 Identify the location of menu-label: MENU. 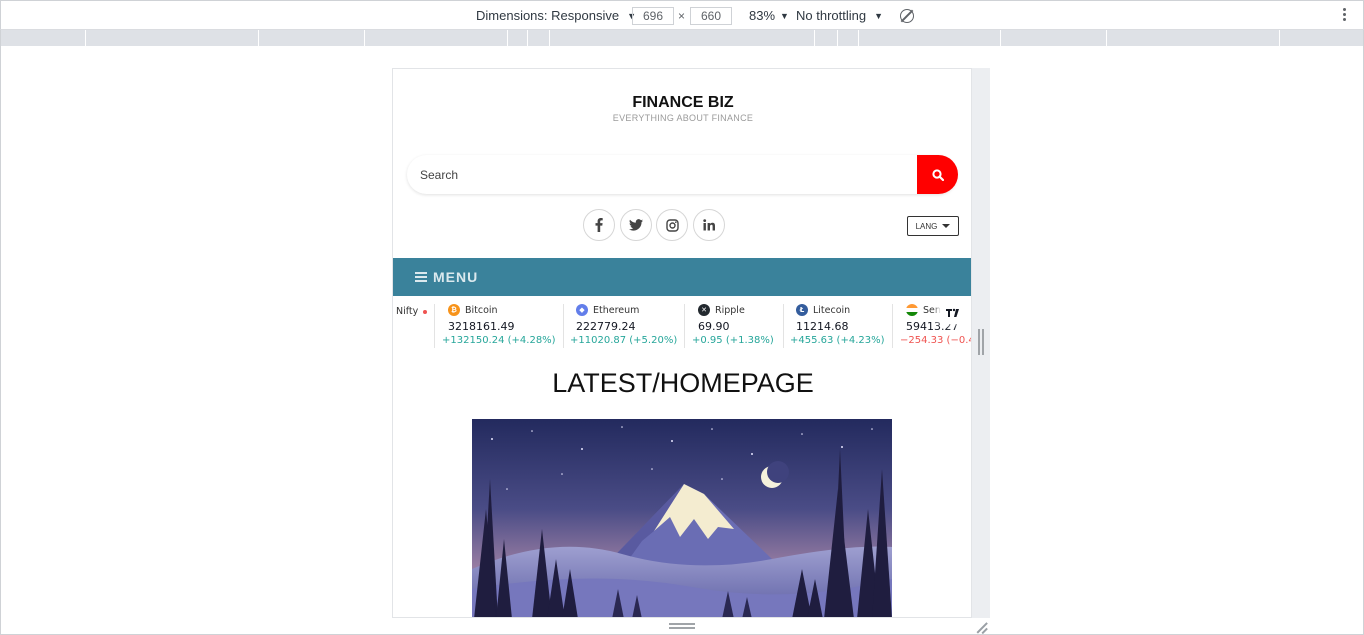
(456, 277).